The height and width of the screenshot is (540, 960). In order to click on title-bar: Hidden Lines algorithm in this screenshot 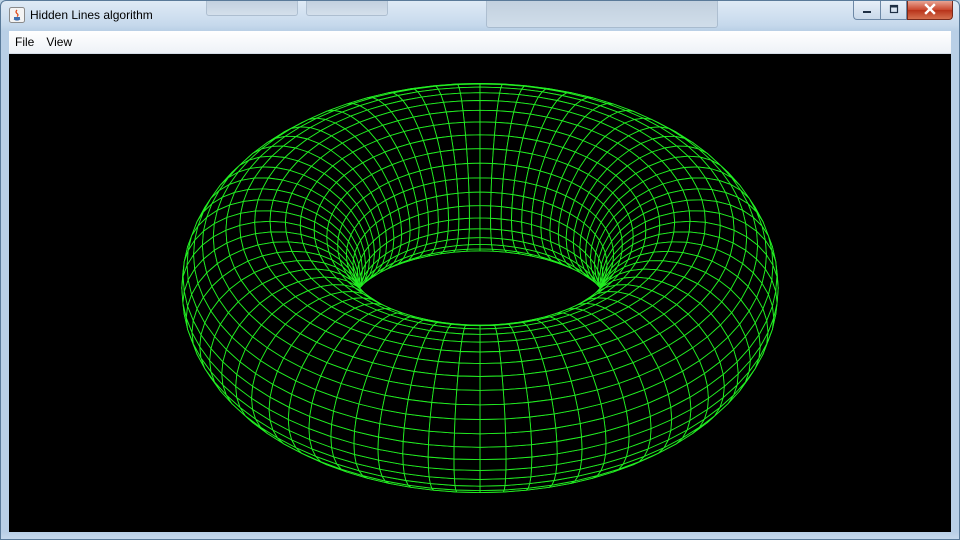, I will do `click(480, 16)`.